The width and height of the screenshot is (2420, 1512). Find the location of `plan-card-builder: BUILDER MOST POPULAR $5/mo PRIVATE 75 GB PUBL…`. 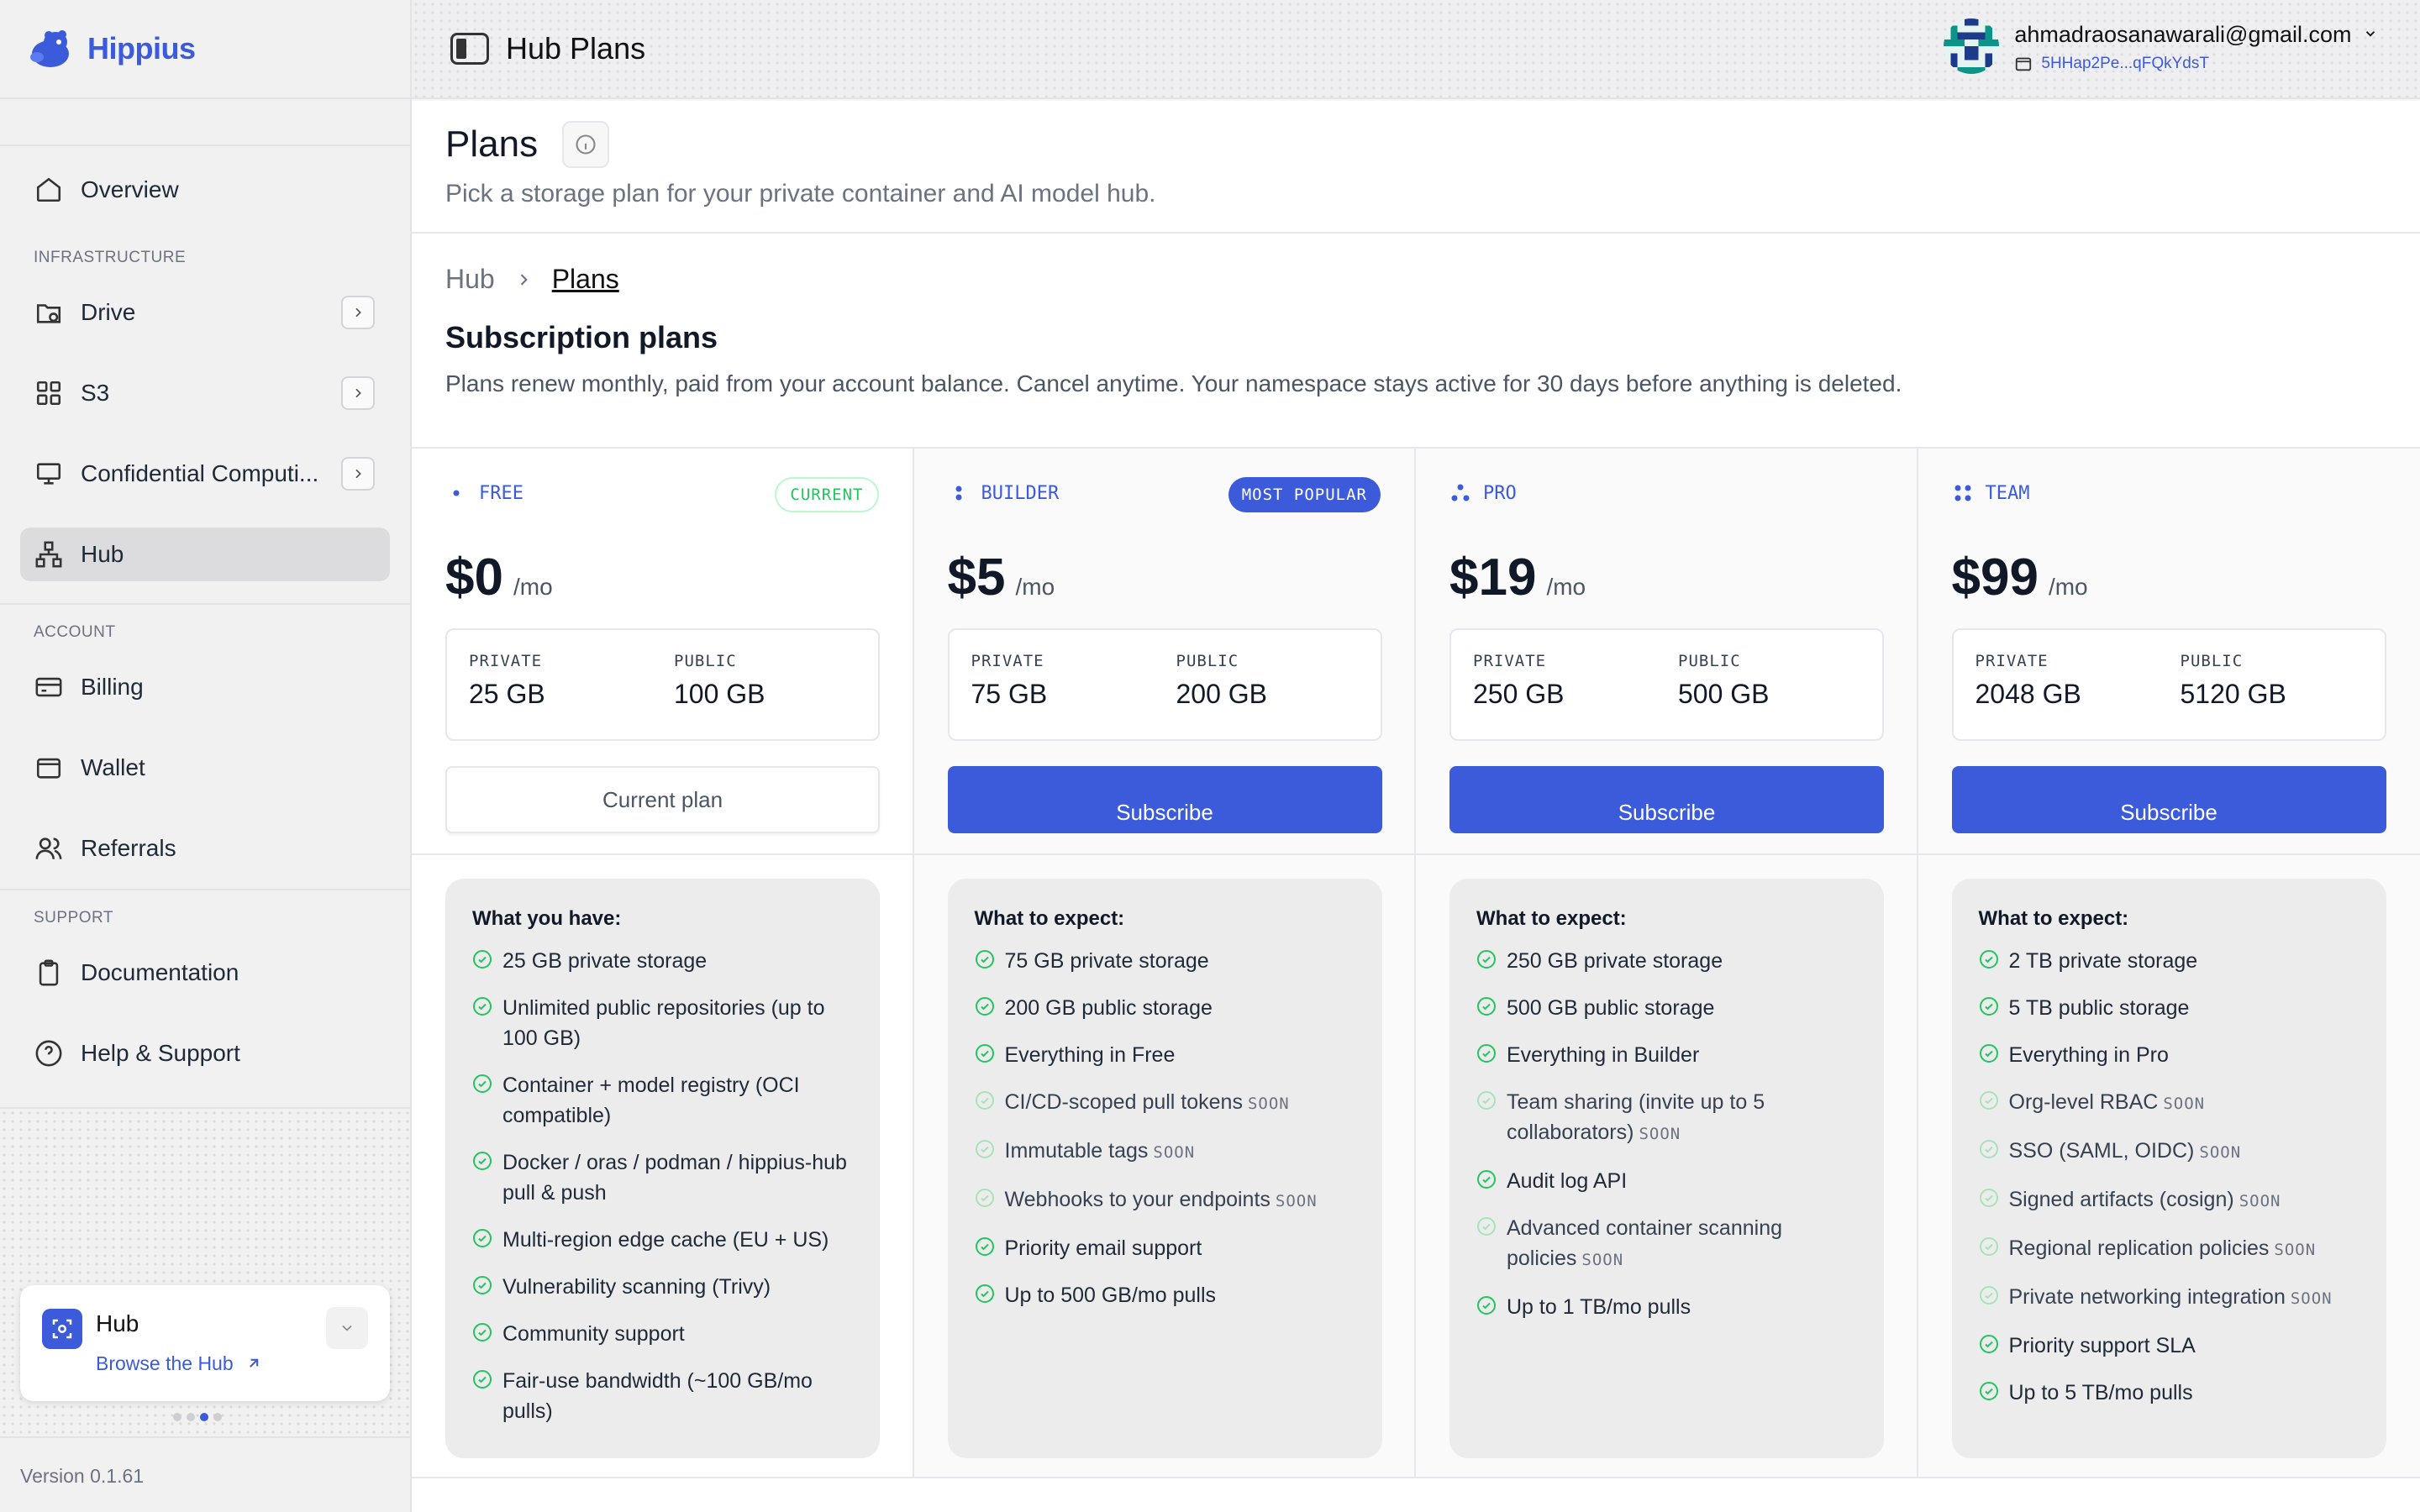

plan-card-builder: BUILDER MOST POPULAR $5/mo PRIVATE 75 GB PUBL… is located at coordinates (1164, 963).